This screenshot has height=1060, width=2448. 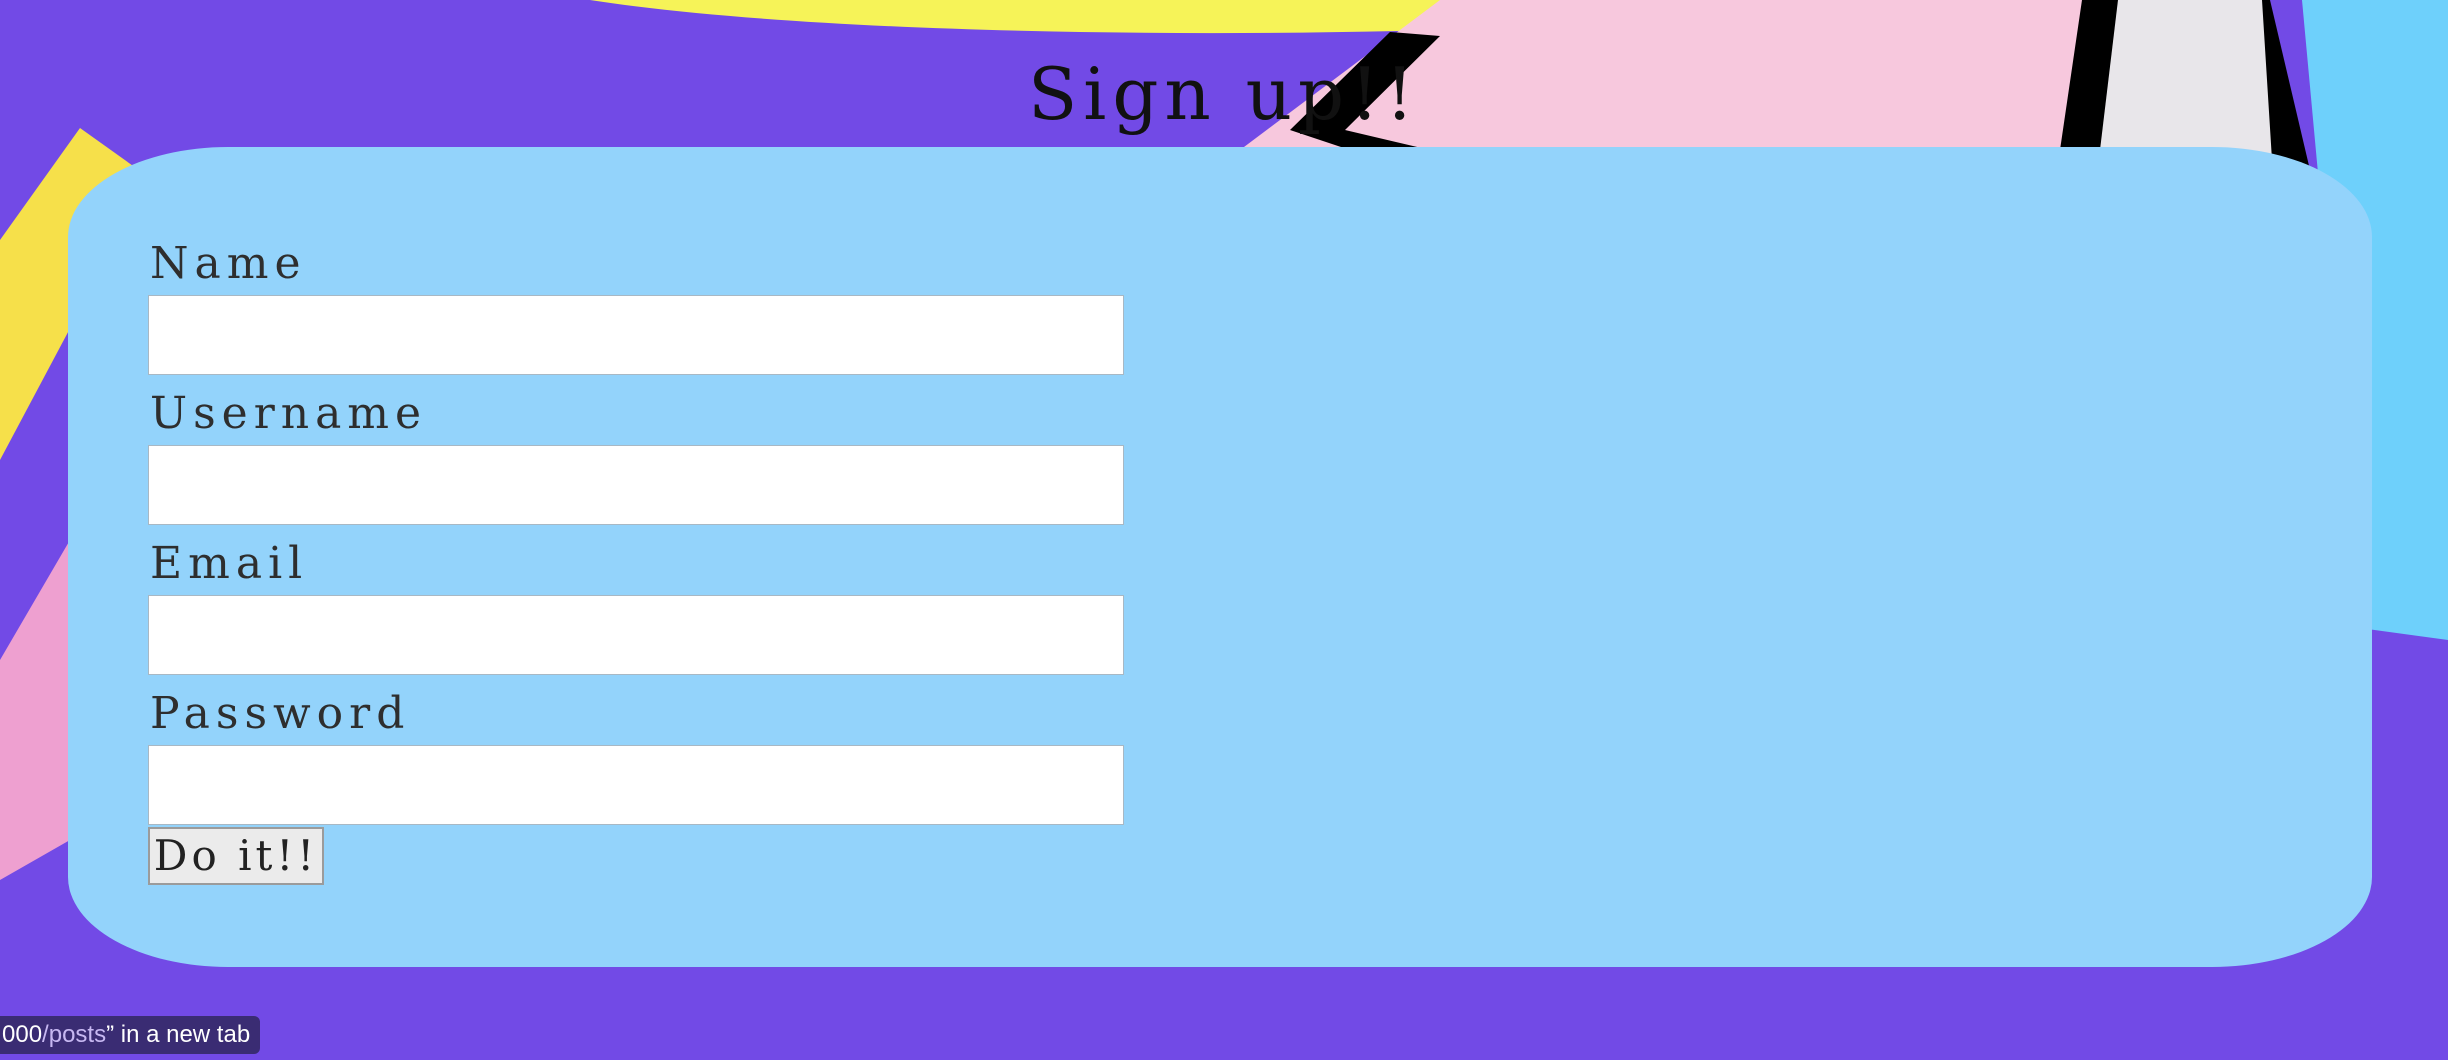 I want to click on status-suffix: ” in a new tab, so click(x=178, y=1034).